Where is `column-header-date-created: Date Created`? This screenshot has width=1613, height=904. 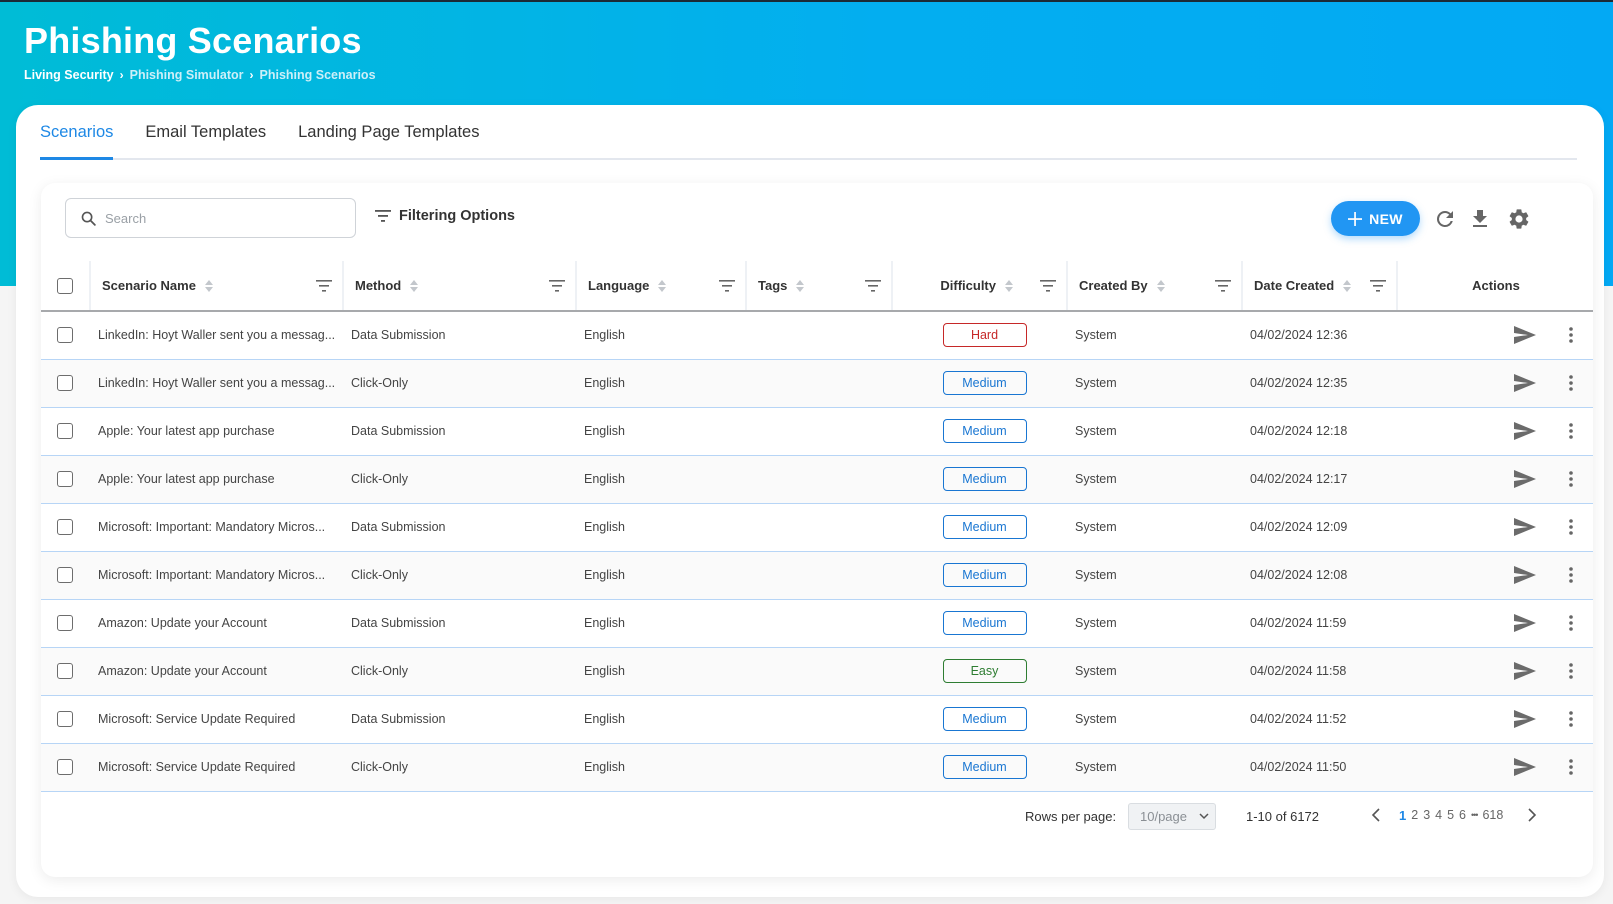 column-header-date-created: Date Created is located at coordinates (1320, 286).